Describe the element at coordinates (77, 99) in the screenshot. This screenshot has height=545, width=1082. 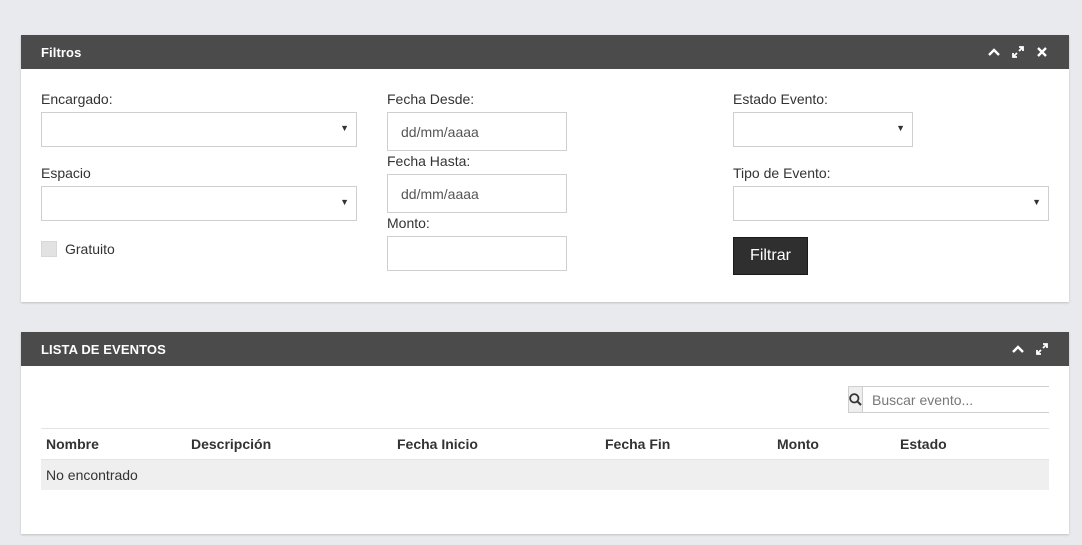
I see `encargado-label: Encargado:` at that location.